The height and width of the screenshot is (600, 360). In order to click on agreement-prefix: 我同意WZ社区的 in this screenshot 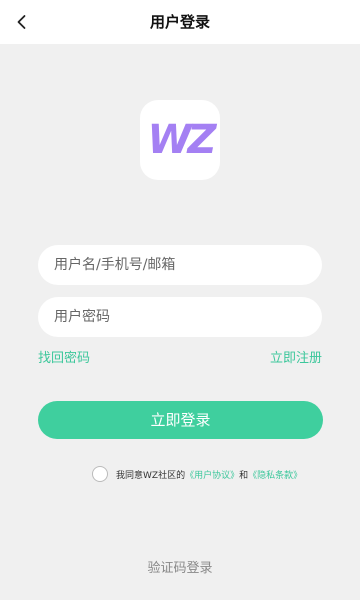, I will do `click(151, 475)`.